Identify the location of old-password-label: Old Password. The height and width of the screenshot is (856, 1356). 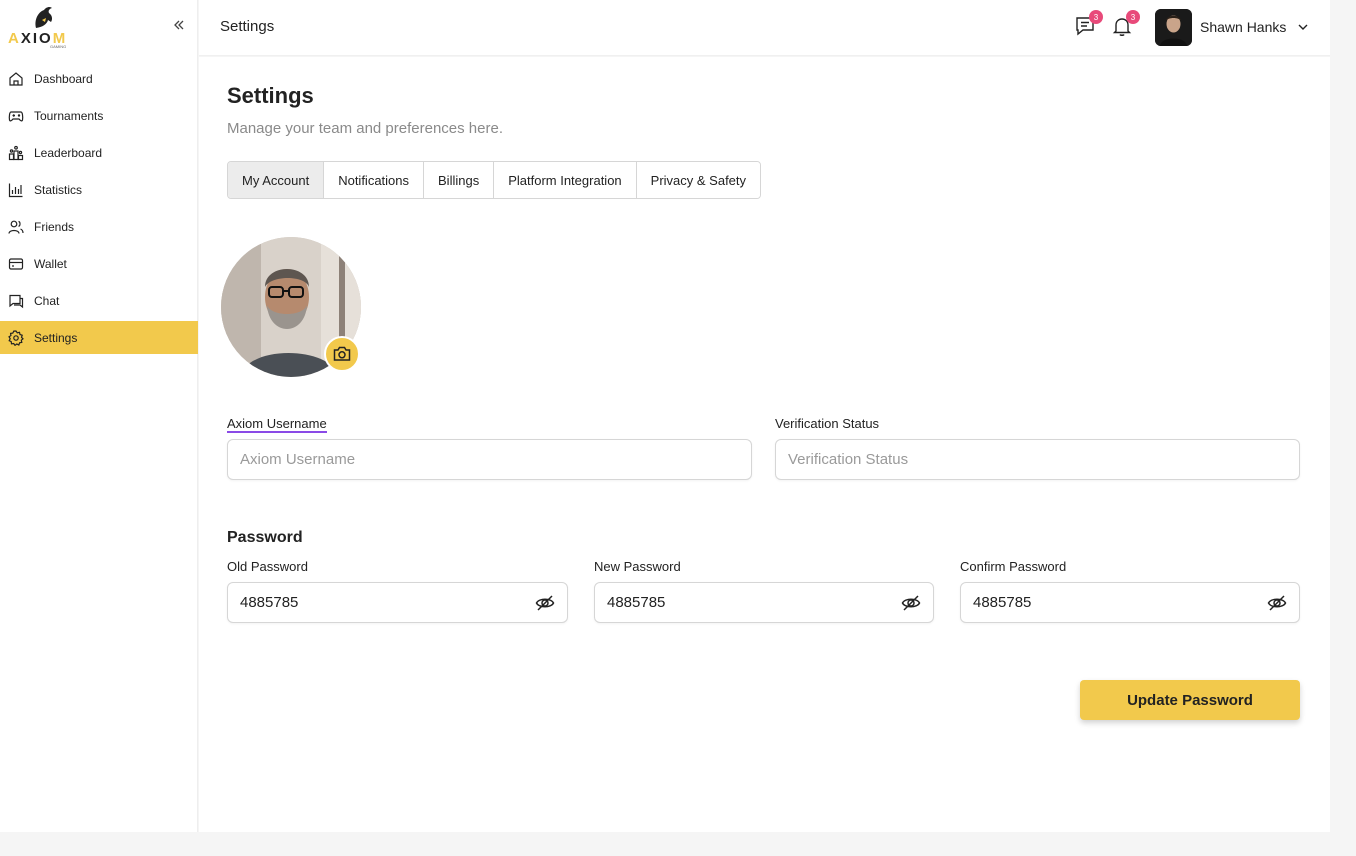
(267, 566).